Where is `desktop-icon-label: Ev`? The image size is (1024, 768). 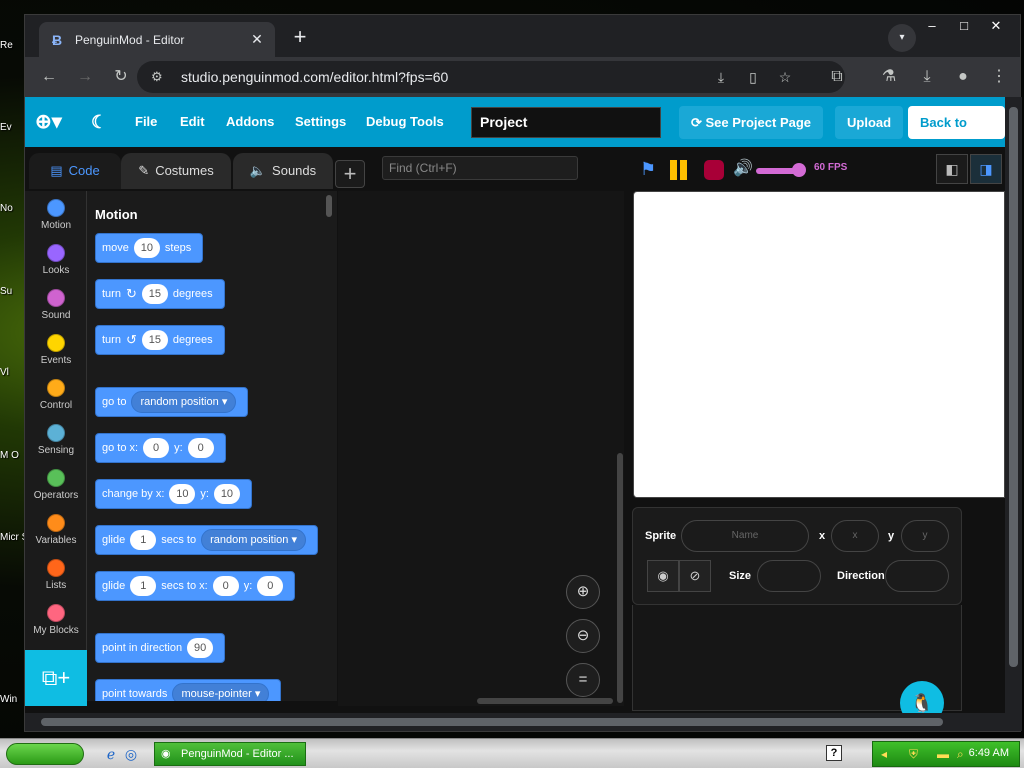
desktop-icon-label: Ev is located at coordinates (12, 127).